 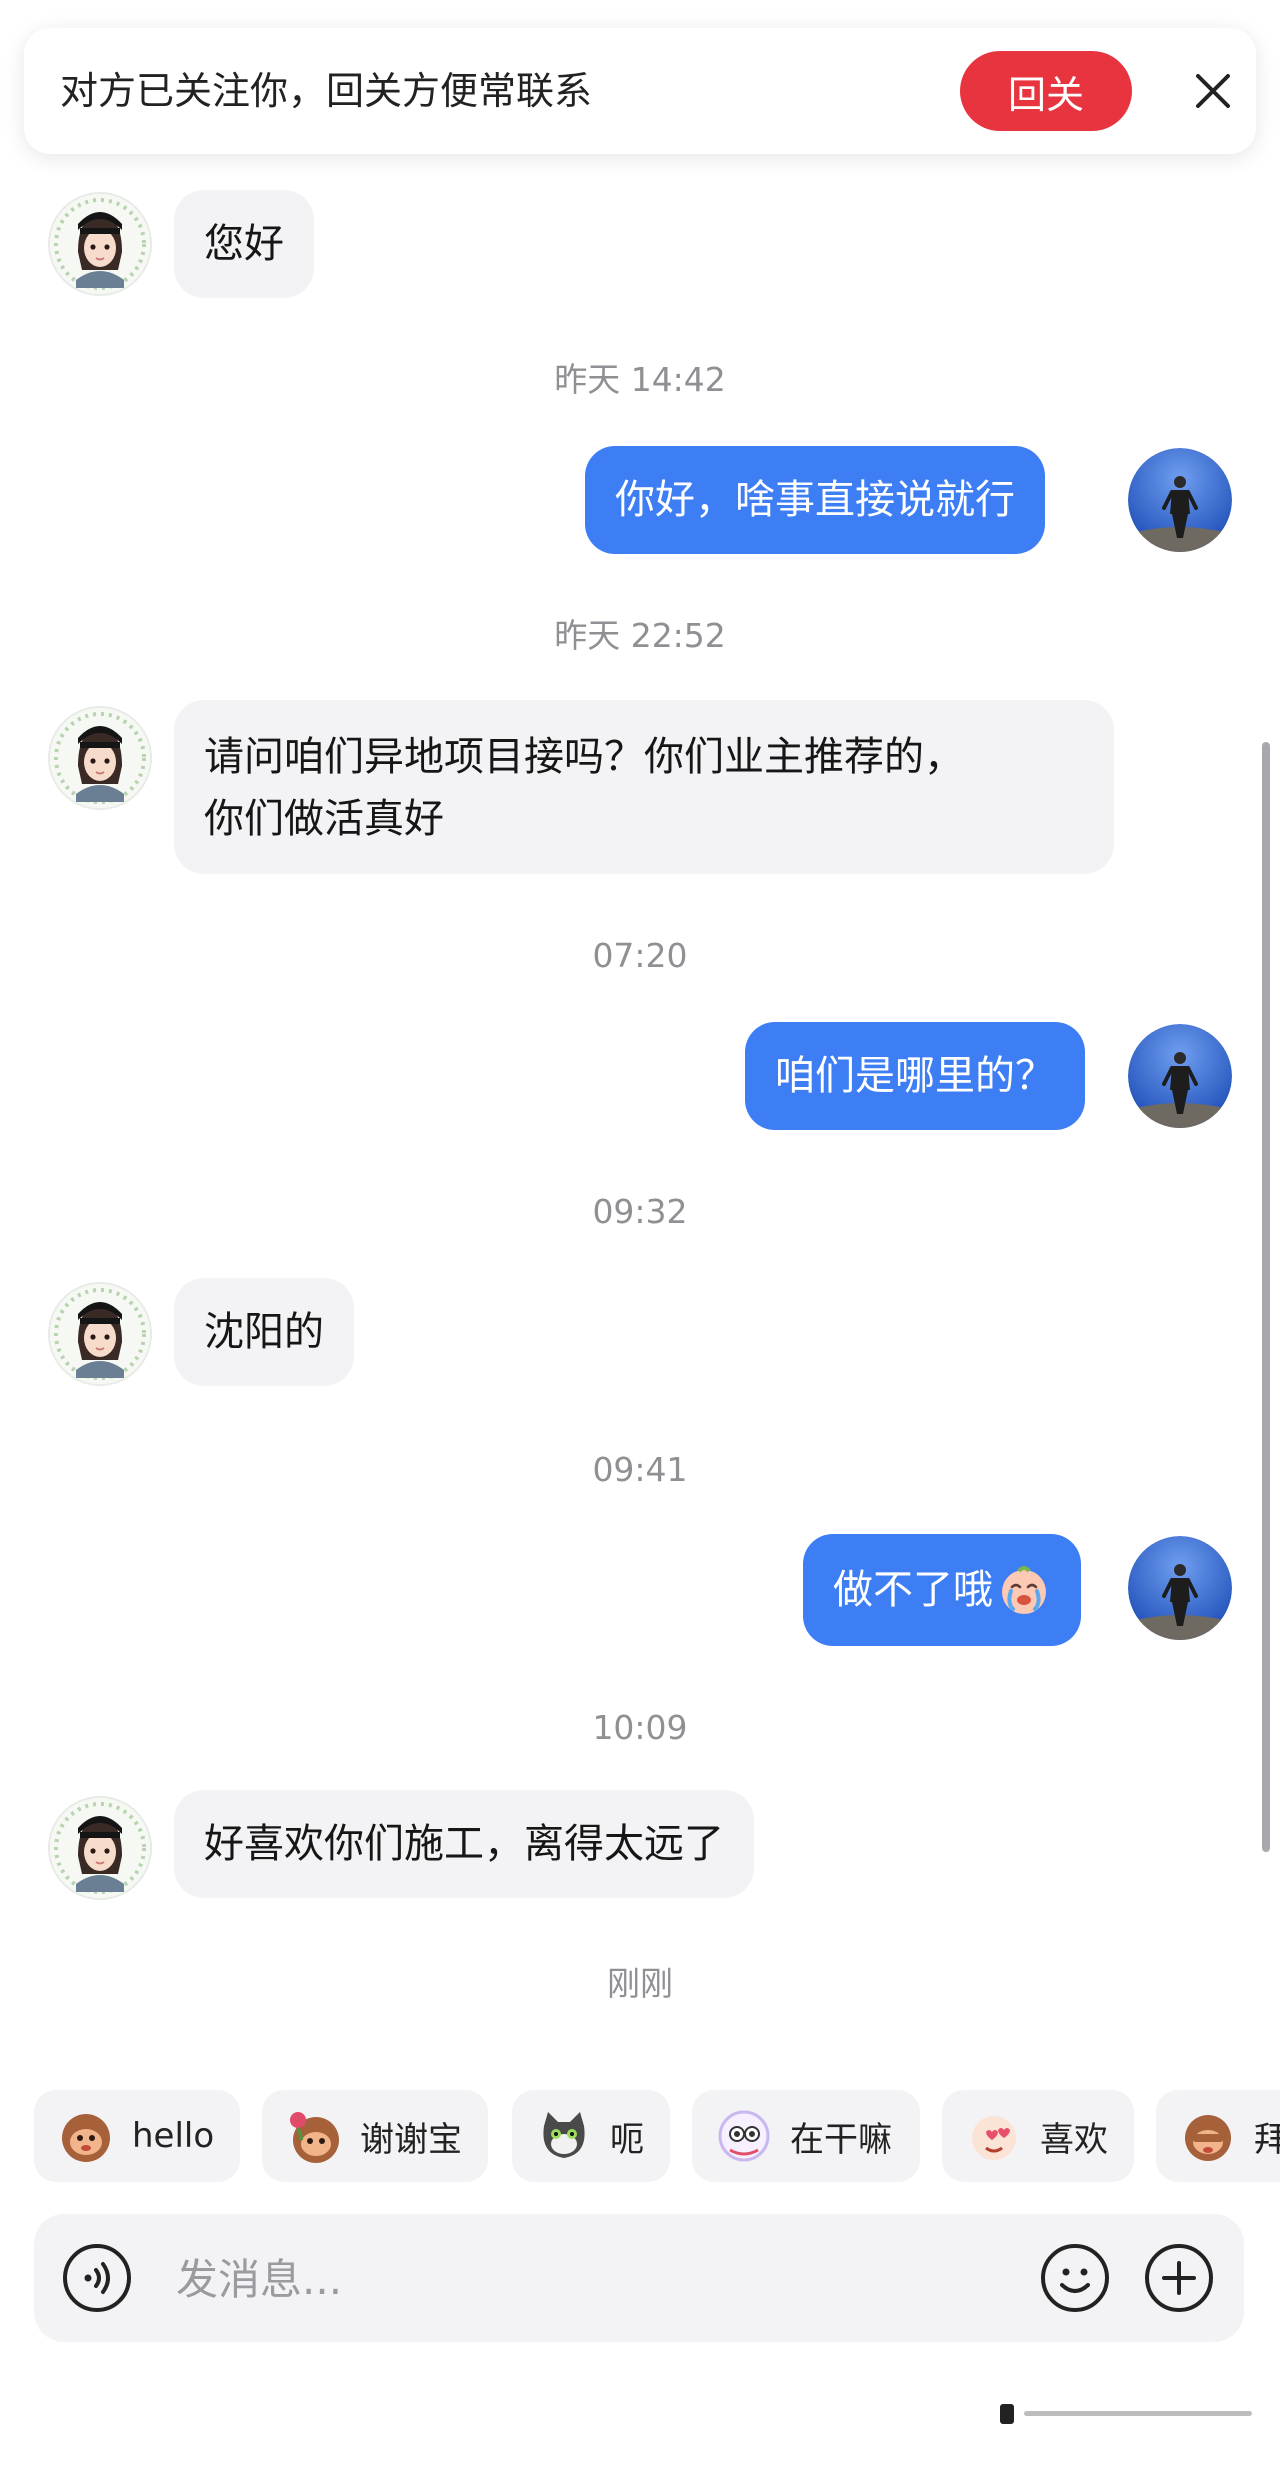 I want to click on message-bubble-outgoing: 你好，啥事直接说就行, so click(x=815, y=500).